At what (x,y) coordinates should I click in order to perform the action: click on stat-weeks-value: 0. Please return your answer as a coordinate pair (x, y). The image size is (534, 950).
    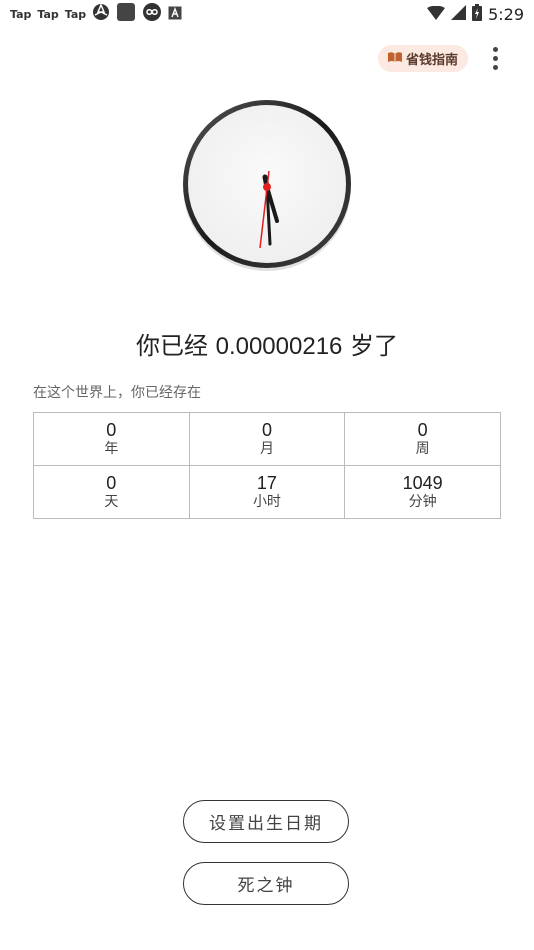
    Looking at the image, I should click on (422, 430).